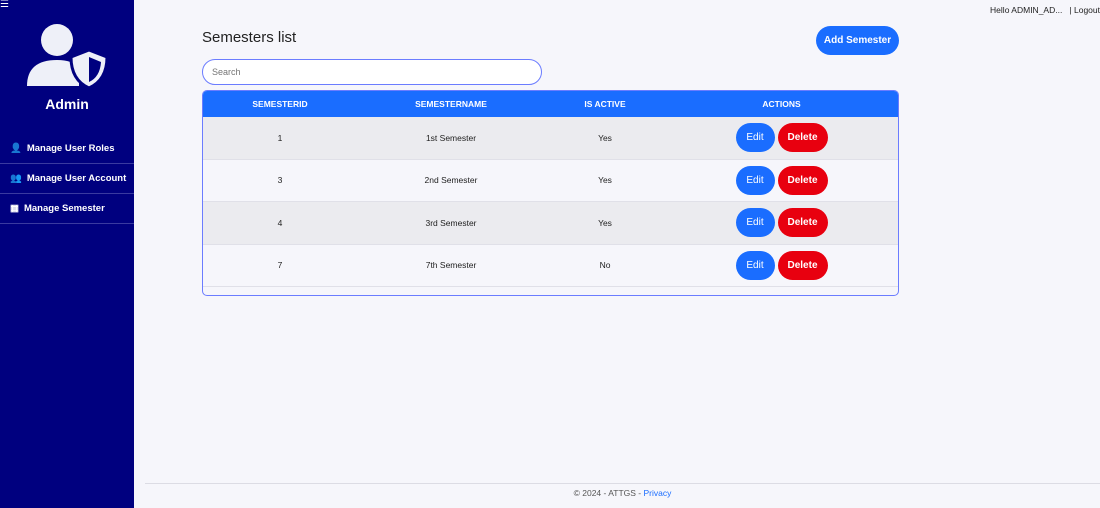  Describe the element at coordinates (67, 104) in the screenshot. I see `user-role-label: Admin` at that location.